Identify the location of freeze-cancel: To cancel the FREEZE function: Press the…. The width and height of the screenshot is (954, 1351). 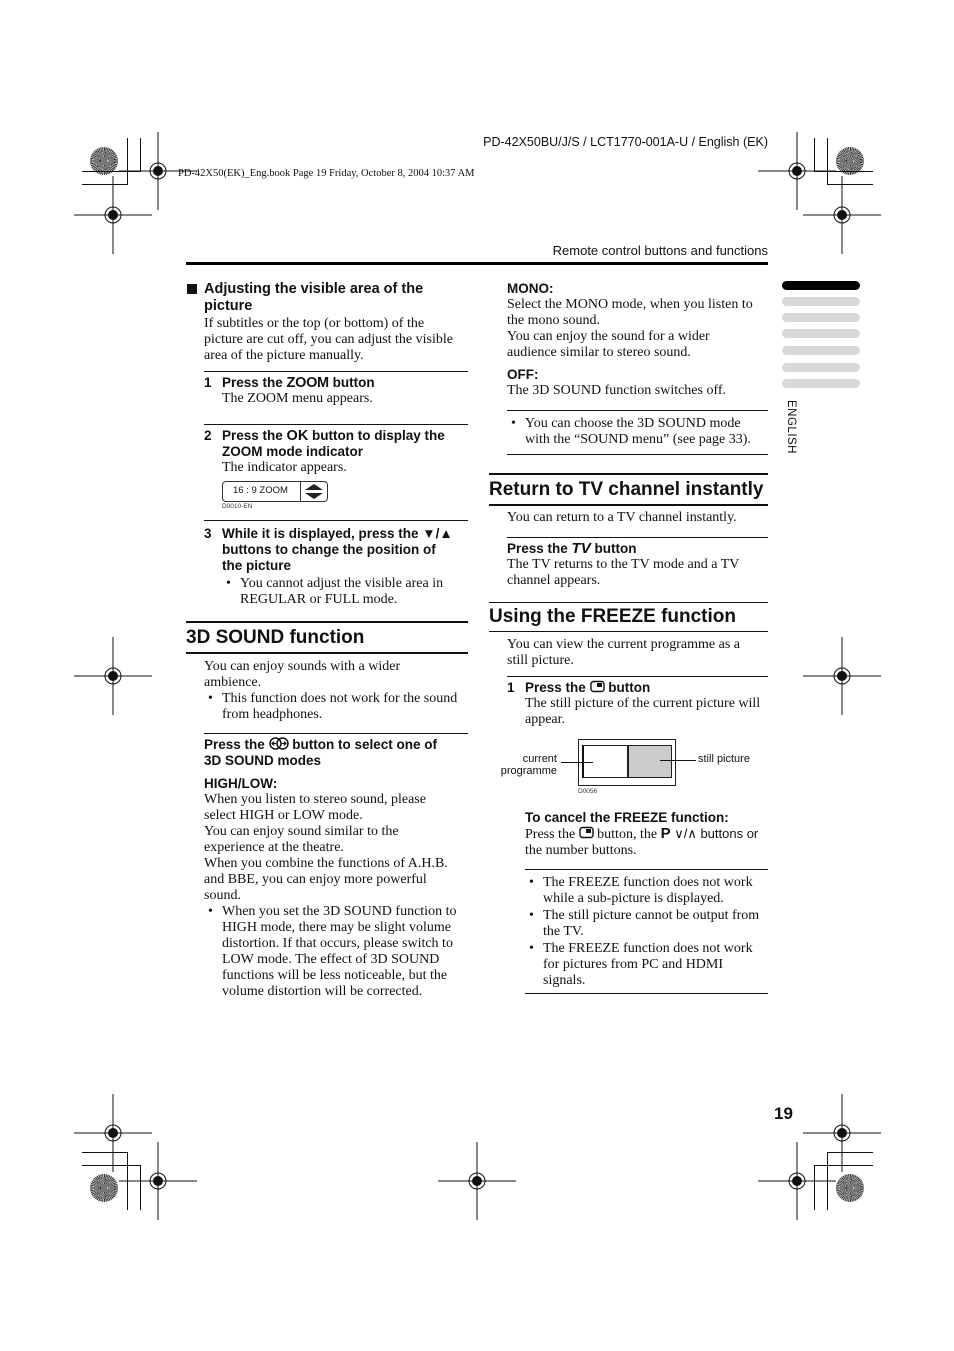
(646, 902).